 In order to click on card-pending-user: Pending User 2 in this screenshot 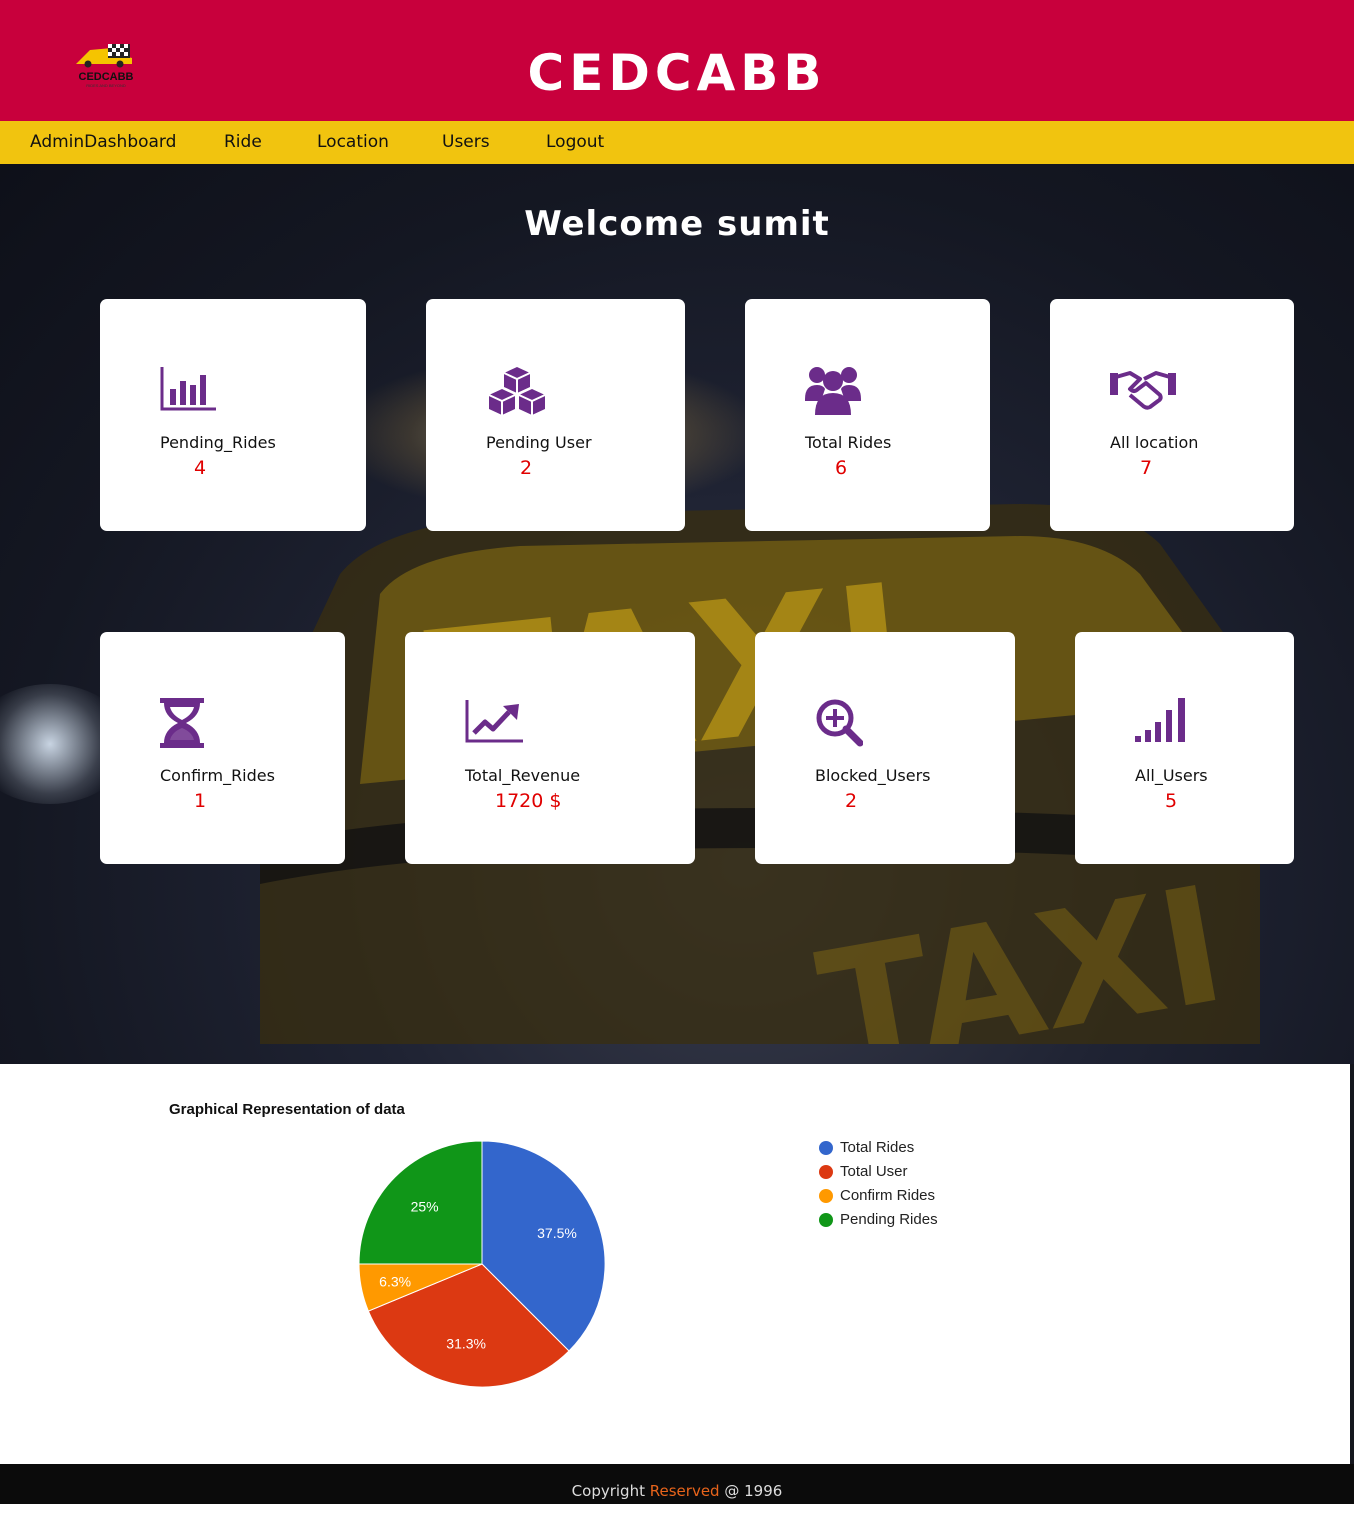, I will do `click(555, 415)`.